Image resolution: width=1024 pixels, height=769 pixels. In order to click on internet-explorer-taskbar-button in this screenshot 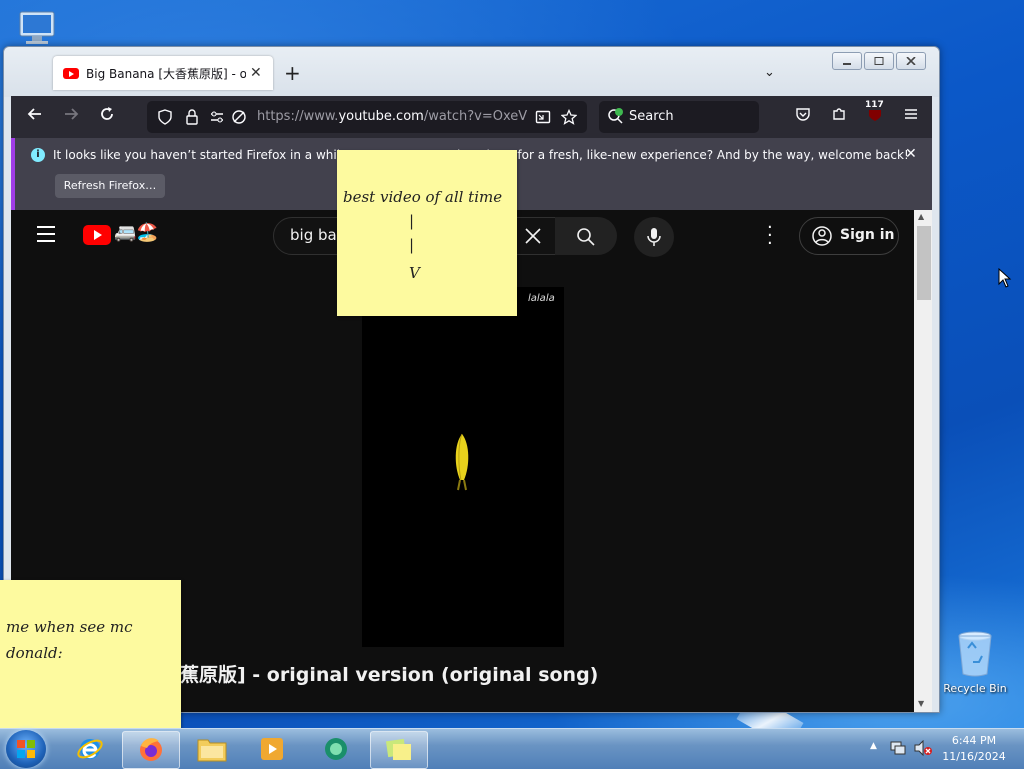, I will do `click(90, 749)`.